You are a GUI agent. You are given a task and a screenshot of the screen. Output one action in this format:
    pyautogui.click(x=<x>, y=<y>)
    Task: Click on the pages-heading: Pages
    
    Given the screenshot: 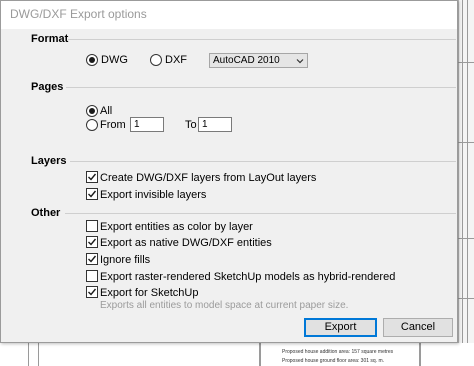 What is the action you would take?
    pyautogui.click(x=47, y=87)
    